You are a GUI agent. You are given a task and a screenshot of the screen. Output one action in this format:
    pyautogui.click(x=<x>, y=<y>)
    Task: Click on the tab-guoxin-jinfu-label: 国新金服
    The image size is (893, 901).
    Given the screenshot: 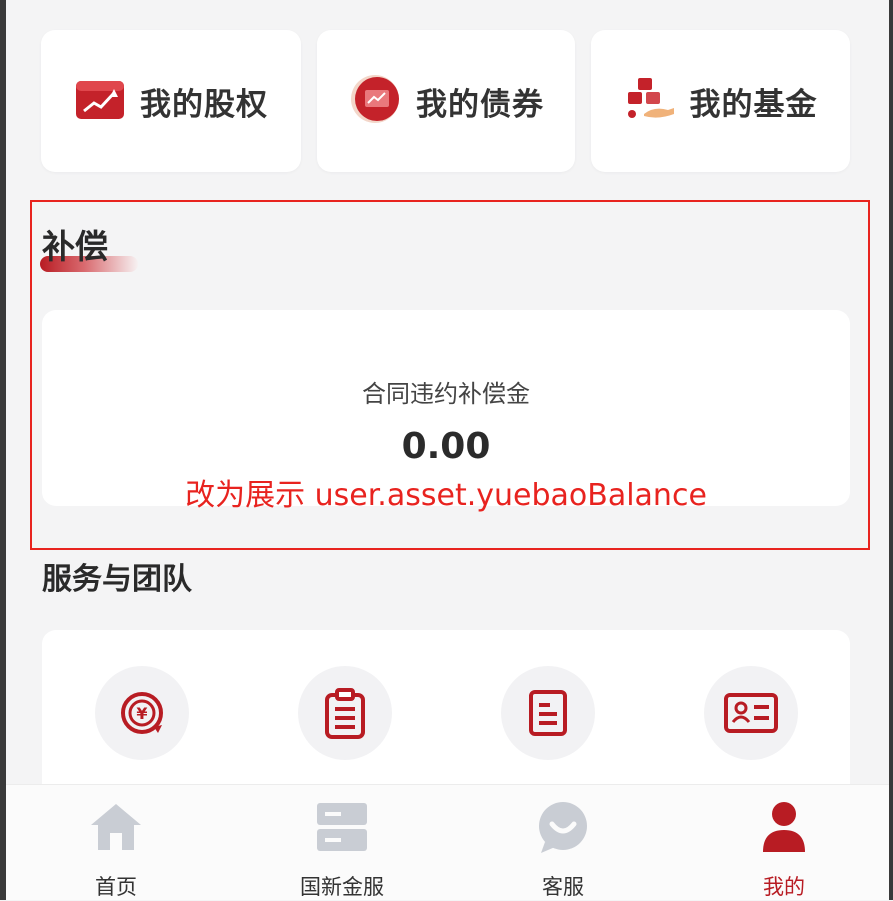 What is the action you would take?
    pyautogui.click(x=342, y=887)
    